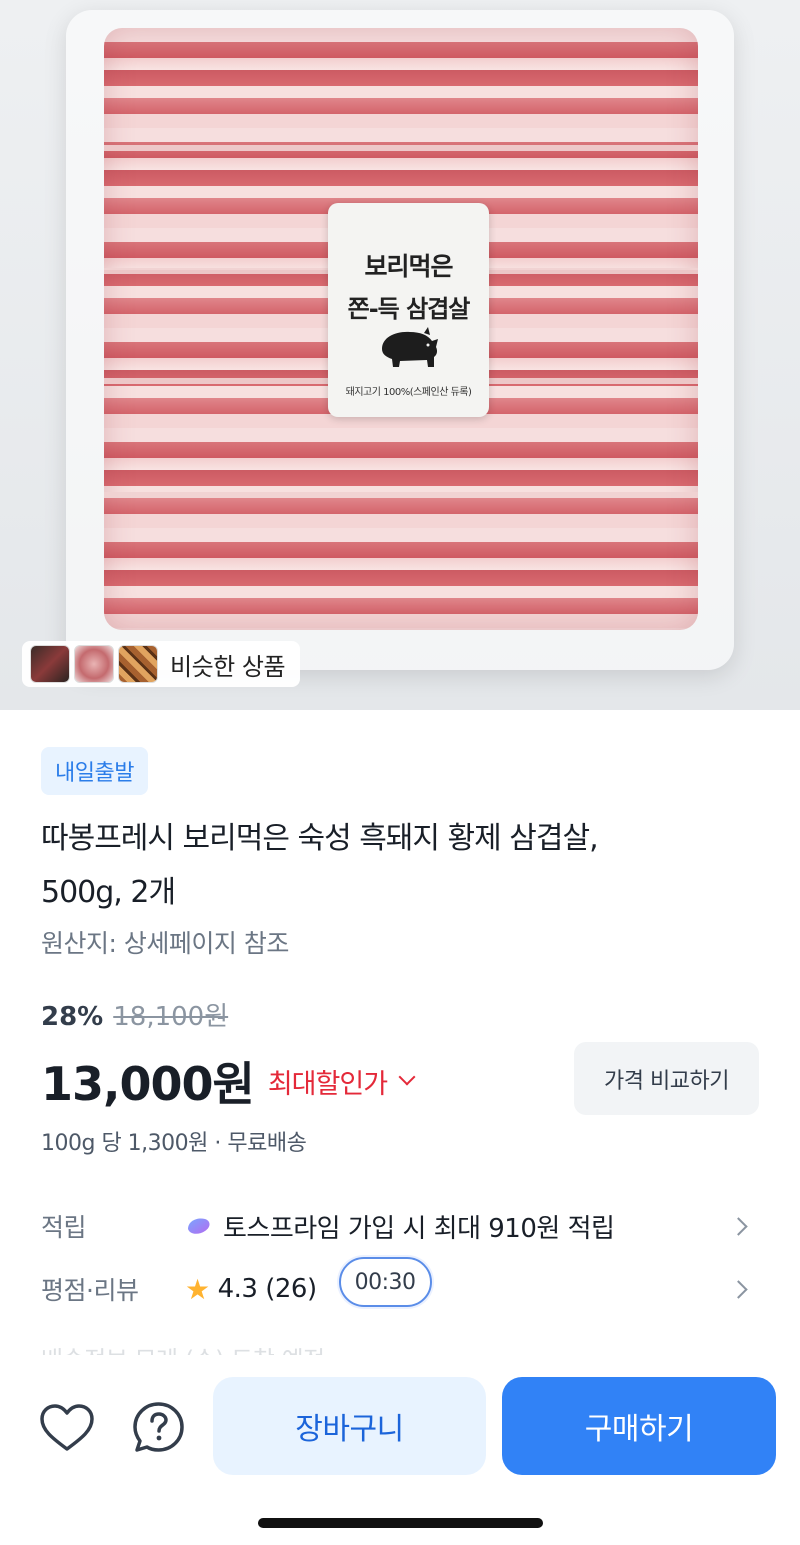  I want to click on chevron-down-icon, so click(407, 1077).